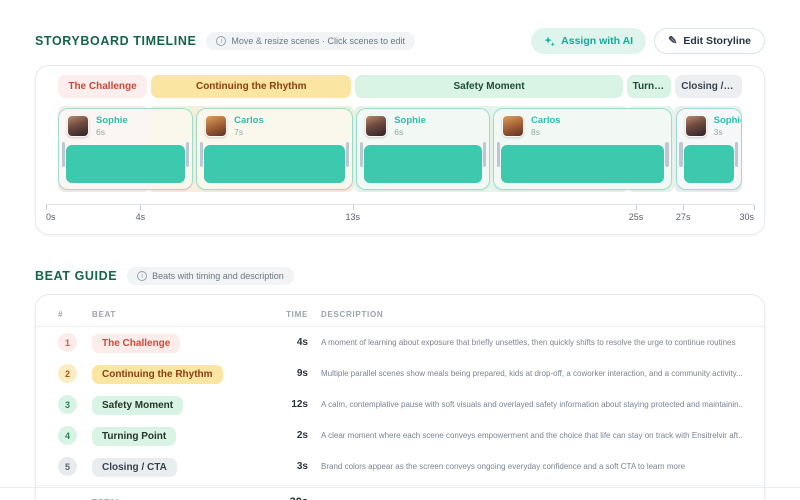 This screenshot has width=800, height=500. I want to click on beat-number-badge: 1, so click(67, 342).